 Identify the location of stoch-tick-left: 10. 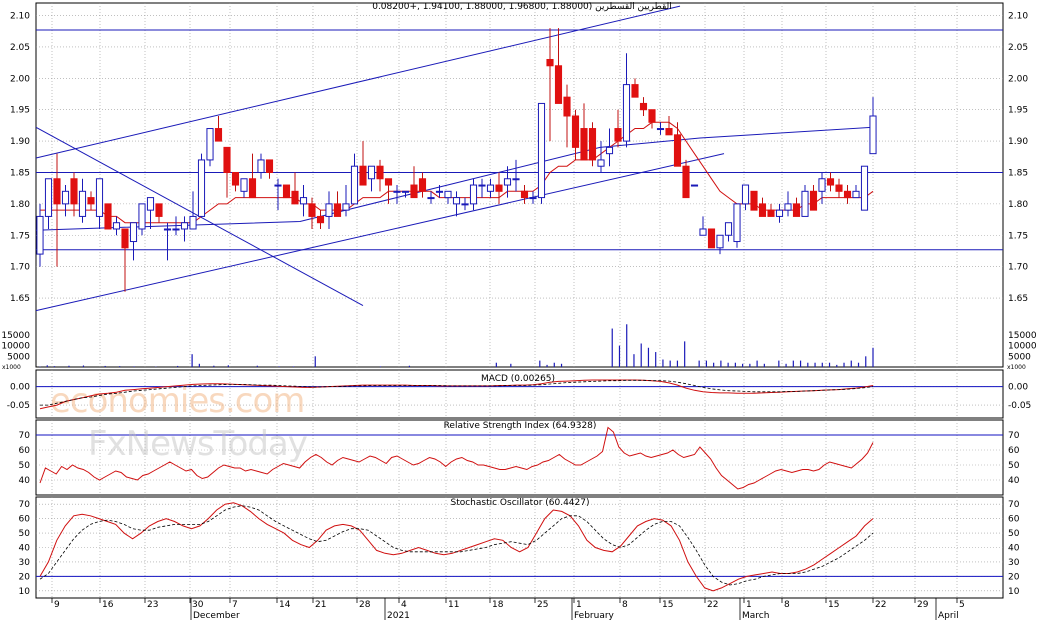
(25, 592).